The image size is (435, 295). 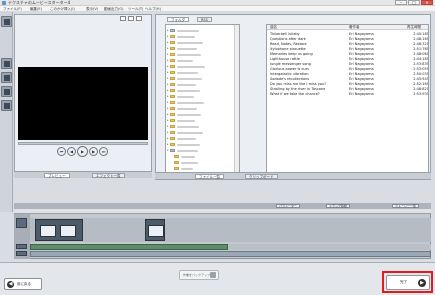 I want to click on rail-audio-button, so click(x=6, y=105).